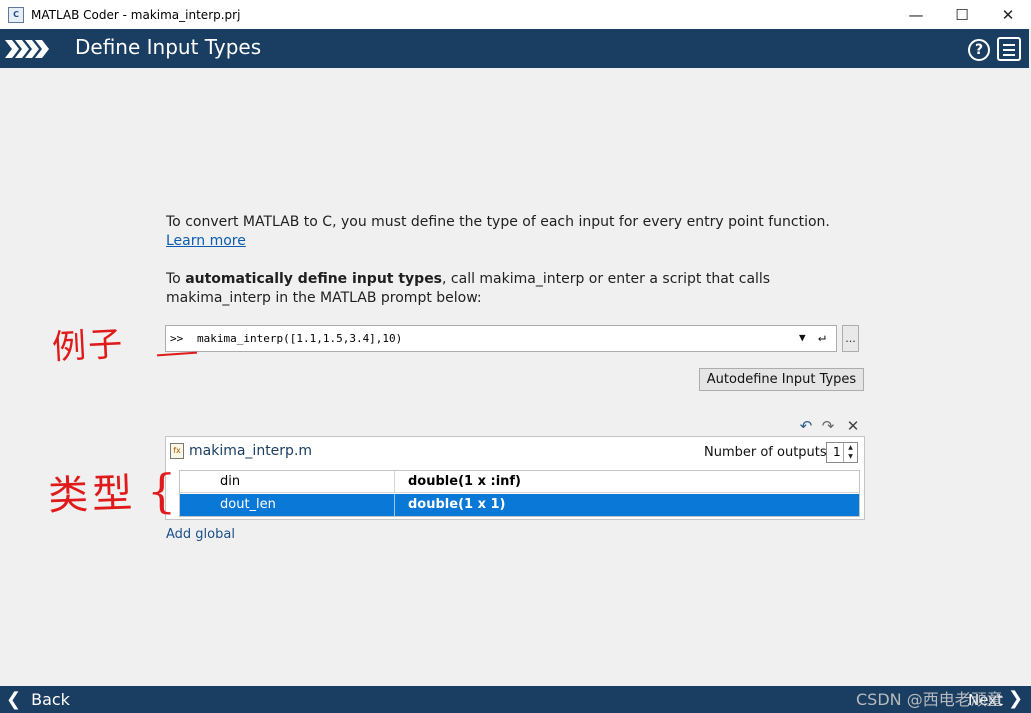  I want to click on input-name: din, so click(287, 481).